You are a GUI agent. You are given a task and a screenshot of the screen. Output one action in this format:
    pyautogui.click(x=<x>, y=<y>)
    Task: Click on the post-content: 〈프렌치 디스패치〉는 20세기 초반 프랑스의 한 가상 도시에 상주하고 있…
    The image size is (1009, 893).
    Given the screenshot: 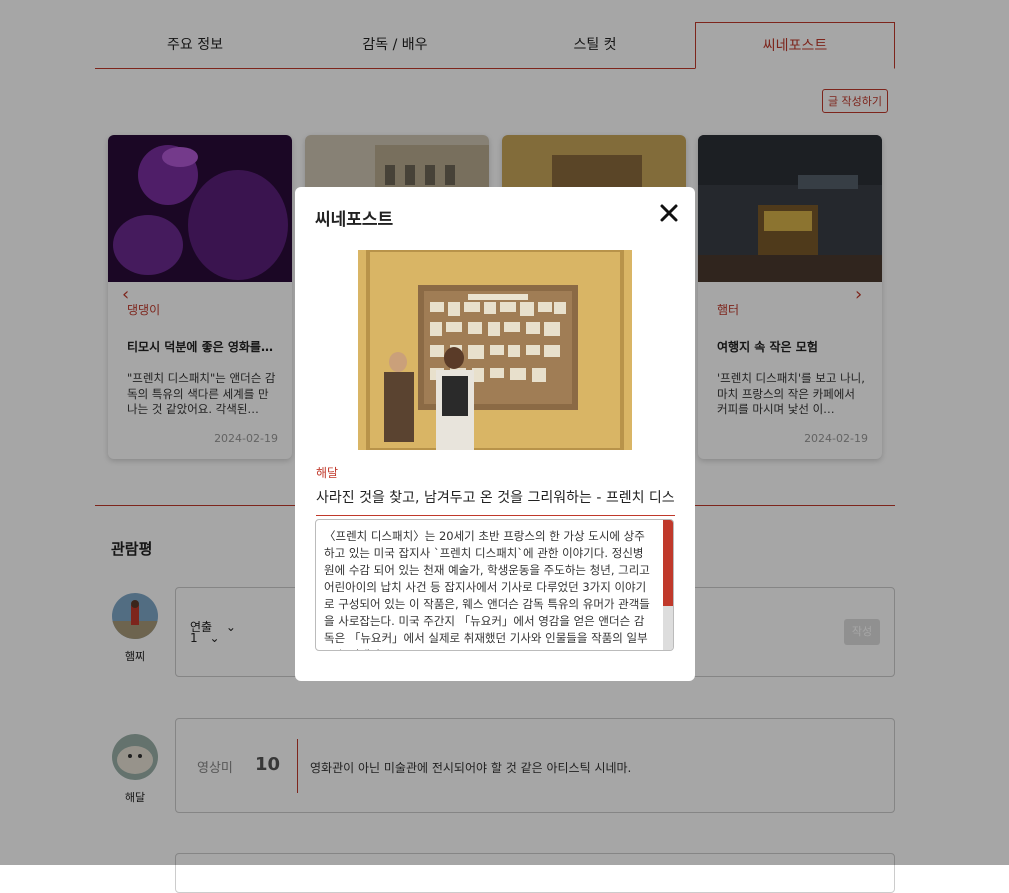 What is the action you would take?
    pyautogui.click(x=487, y=589)
    